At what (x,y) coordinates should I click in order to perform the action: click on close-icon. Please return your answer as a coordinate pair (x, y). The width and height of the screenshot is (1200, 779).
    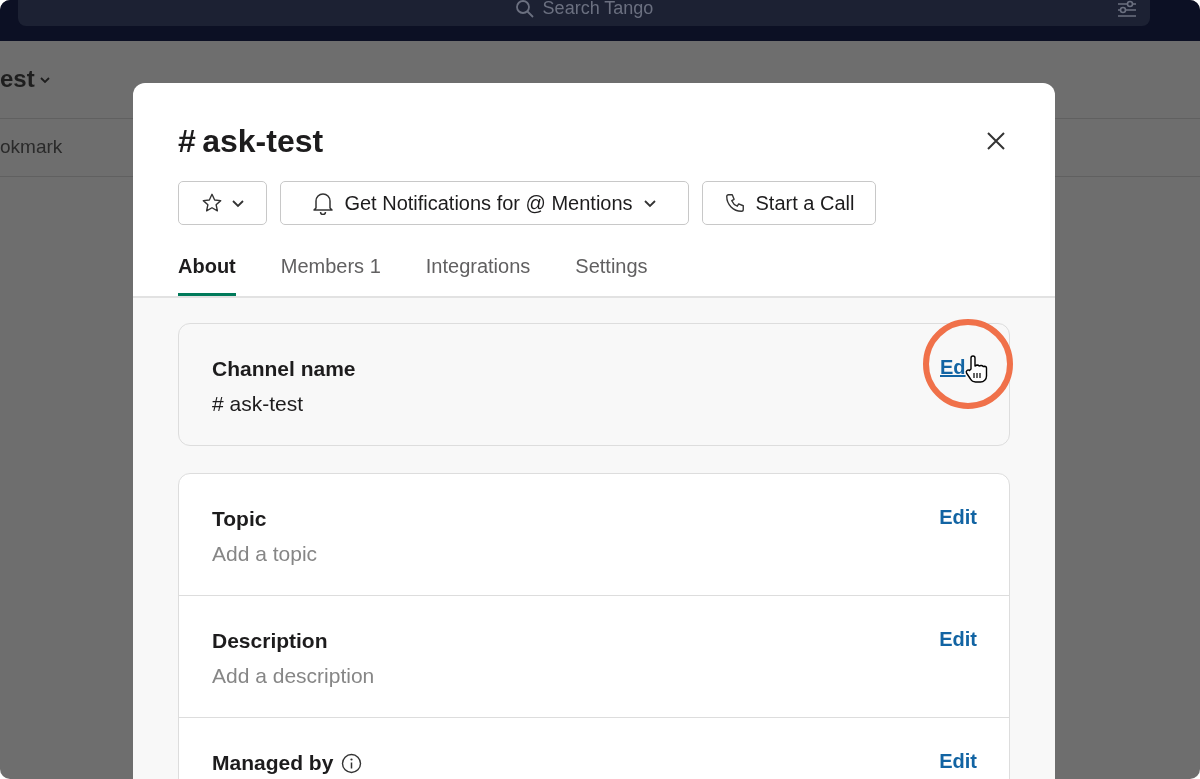
    Looking at the image, I should click on (996, 141).